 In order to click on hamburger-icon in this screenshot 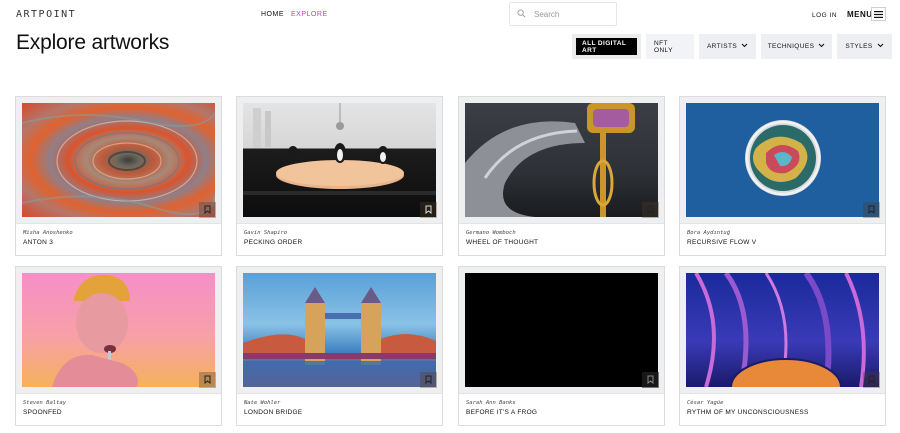, I will do `click(878, 14)`.